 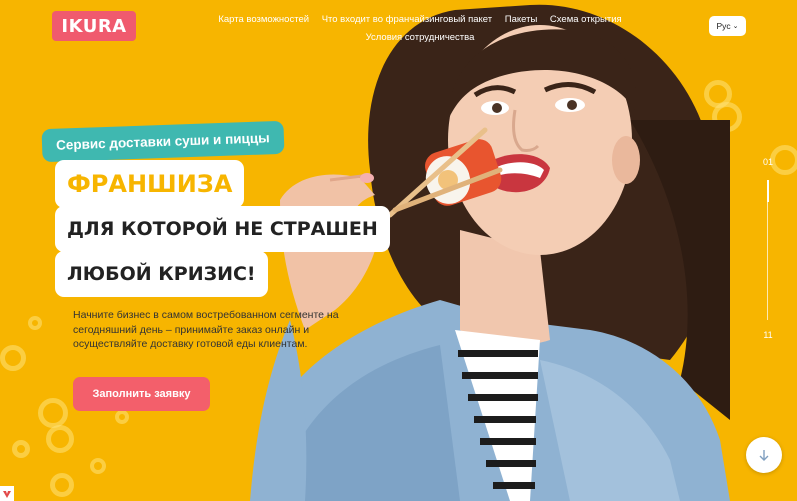 I want to click on nav-item-cooperation-terms: Условия сотрудничества, so click(x=420, y=38).